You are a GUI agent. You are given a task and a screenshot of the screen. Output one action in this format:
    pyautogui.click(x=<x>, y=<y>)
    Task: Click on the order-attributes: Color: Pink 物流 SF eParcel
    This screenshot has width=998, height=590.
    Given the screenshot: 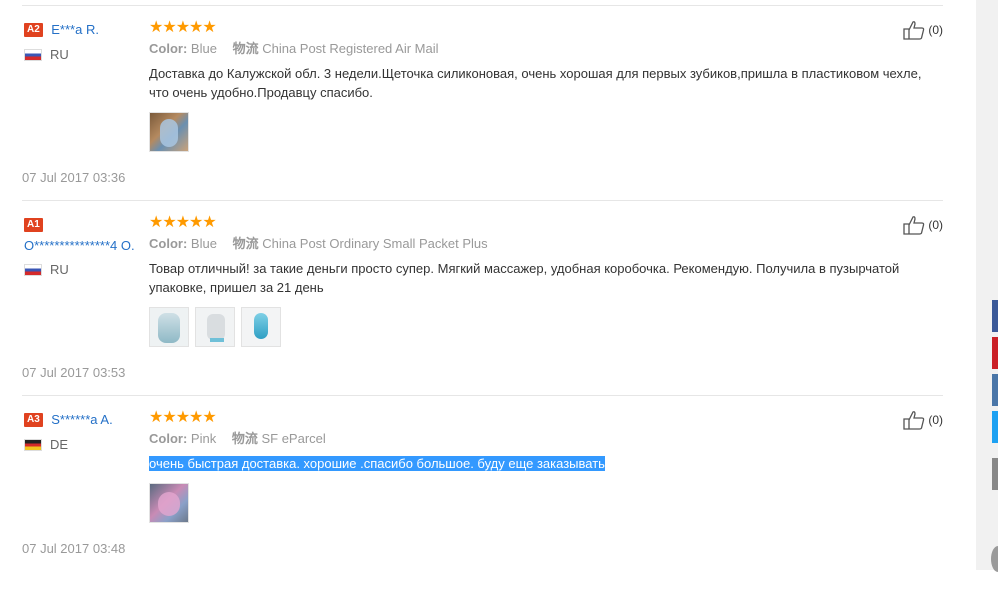 What is the action you would take?
    pyautogui.click(x=539, y=439)
    